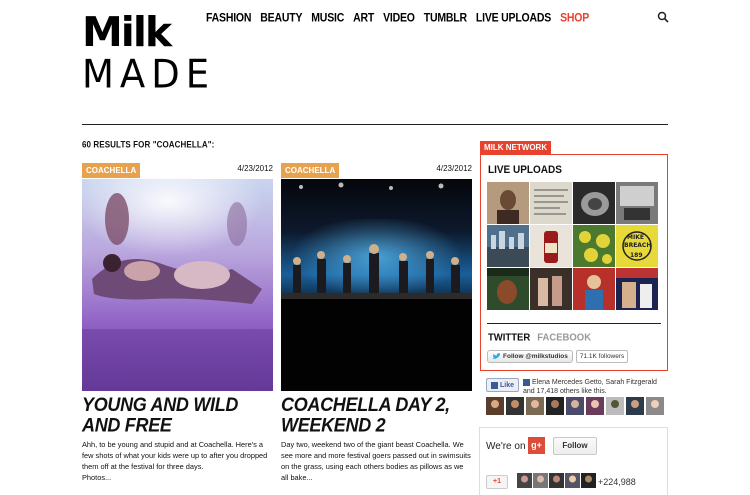 This screenshot has height=495, width=750. What do you see at coordinates (228, 18) in the screenshot?
I see `nav-fashion: FASHION` at bounding box center [228, 18].